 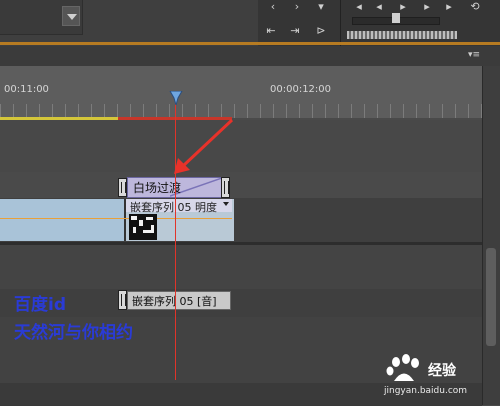 I want to click on watermark-line-2: 天然河与你相约, so click(x=73, y=333).